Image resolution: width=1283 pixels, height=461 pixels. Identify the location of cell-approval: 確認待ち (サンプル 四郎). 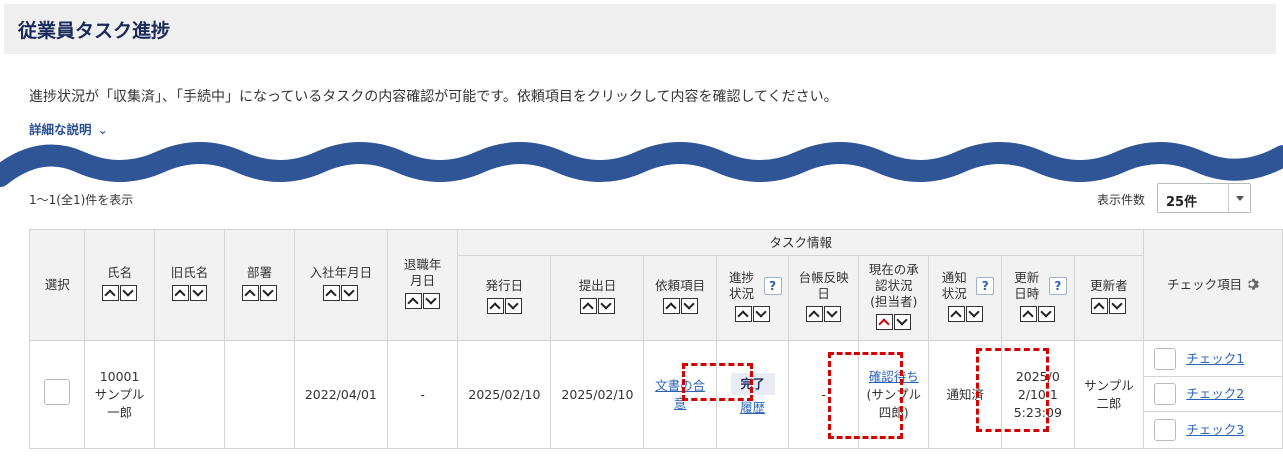
(895, 394).